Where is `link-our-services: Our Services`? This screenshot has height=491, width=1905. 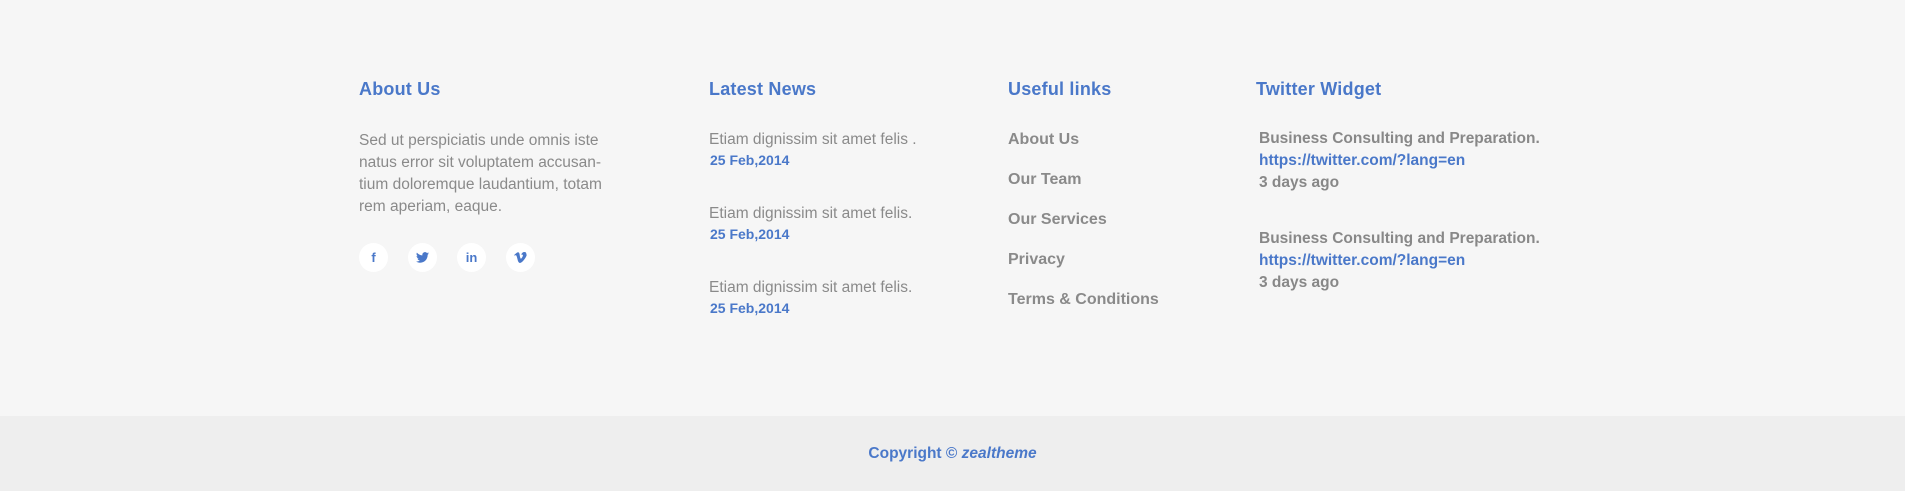 link-our-services: Our Services is located at coordinates (1108, 228).